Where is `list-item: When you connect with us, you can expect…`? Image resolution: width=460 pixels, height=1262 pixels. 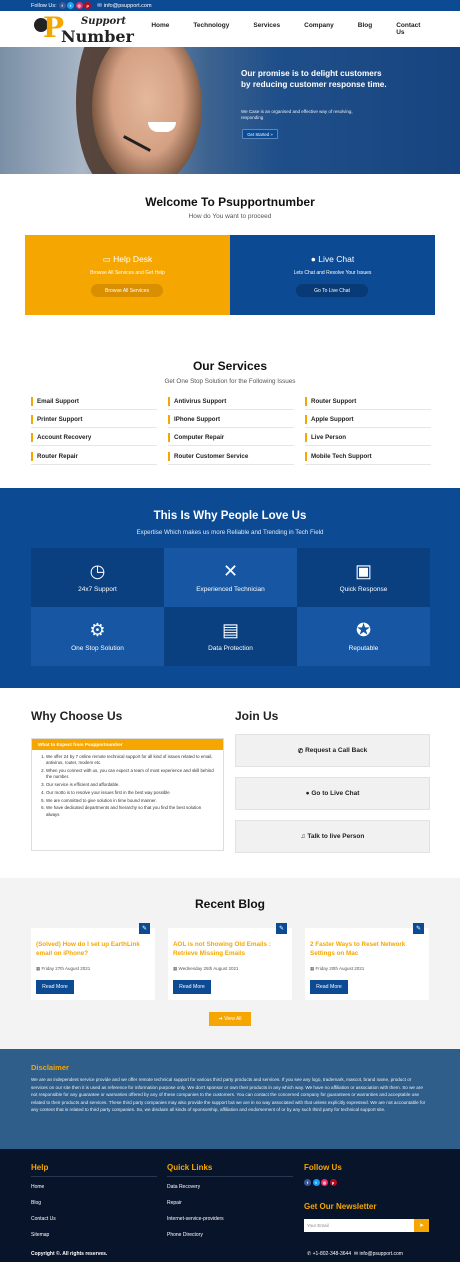
list-item: When you connect with us, you can expect… is located at coordinates (130, 774).